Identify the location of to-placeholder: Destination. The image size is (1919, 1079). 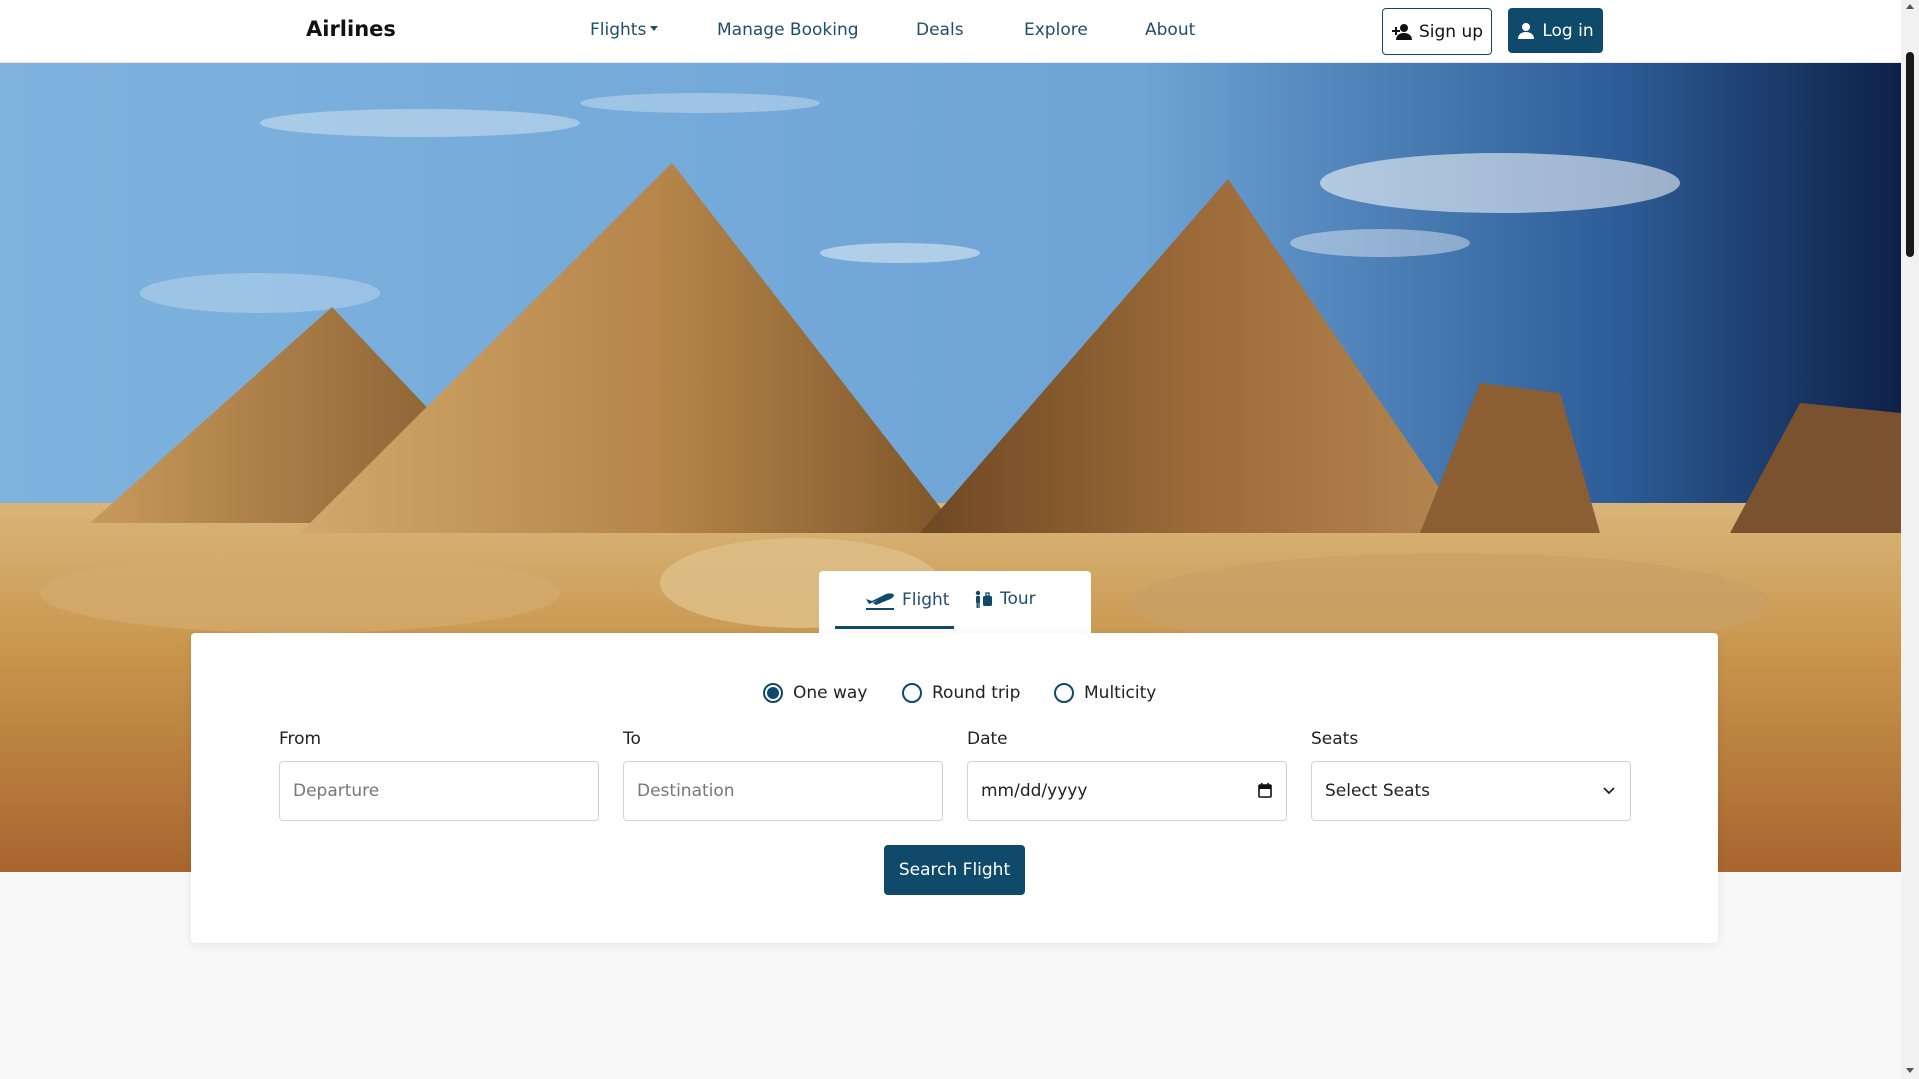
(686, 791).